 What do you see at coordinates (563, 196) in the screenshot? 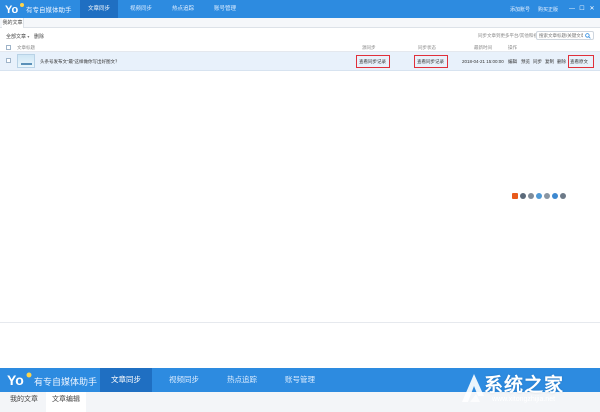
I see `toolbox-icon` at bounding box center [563, 196].